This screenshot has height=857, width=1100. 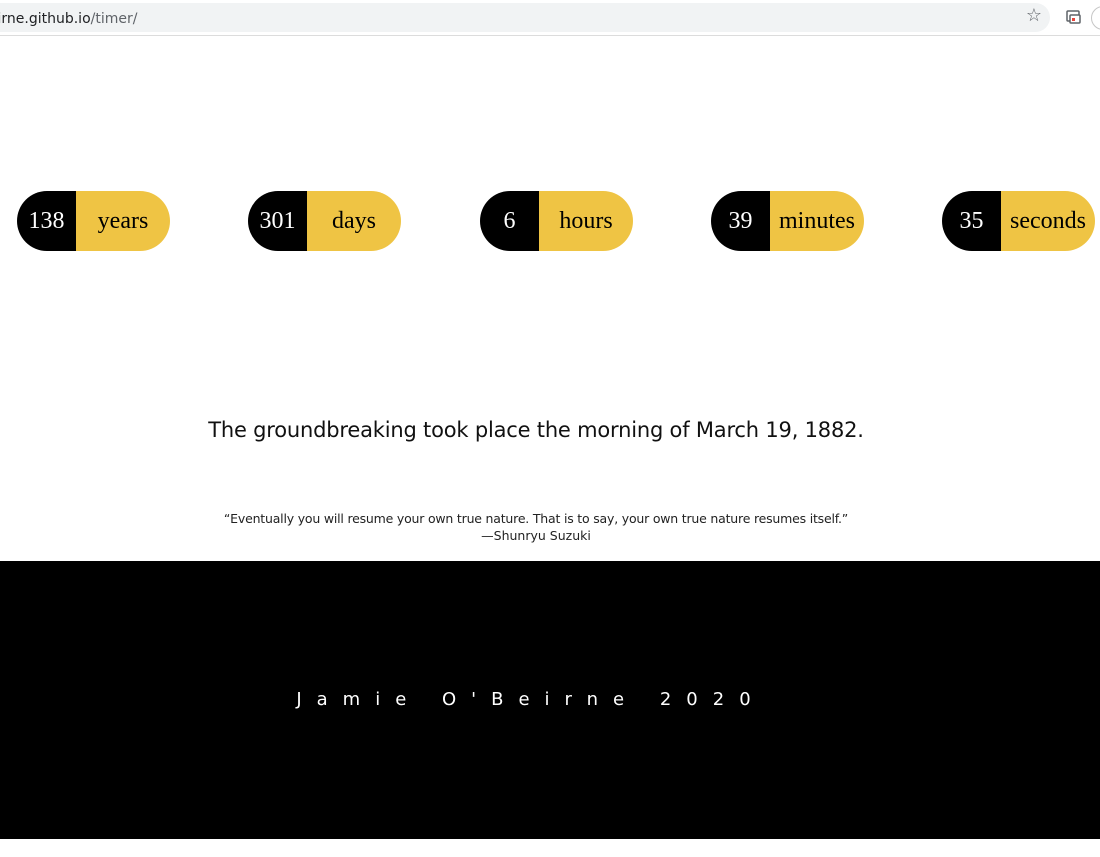 What do you see at coordinates (536, 535) in the screenshot?
I see `quote-author: —Shunryu Suzuki` at bounding box center [536, 535].